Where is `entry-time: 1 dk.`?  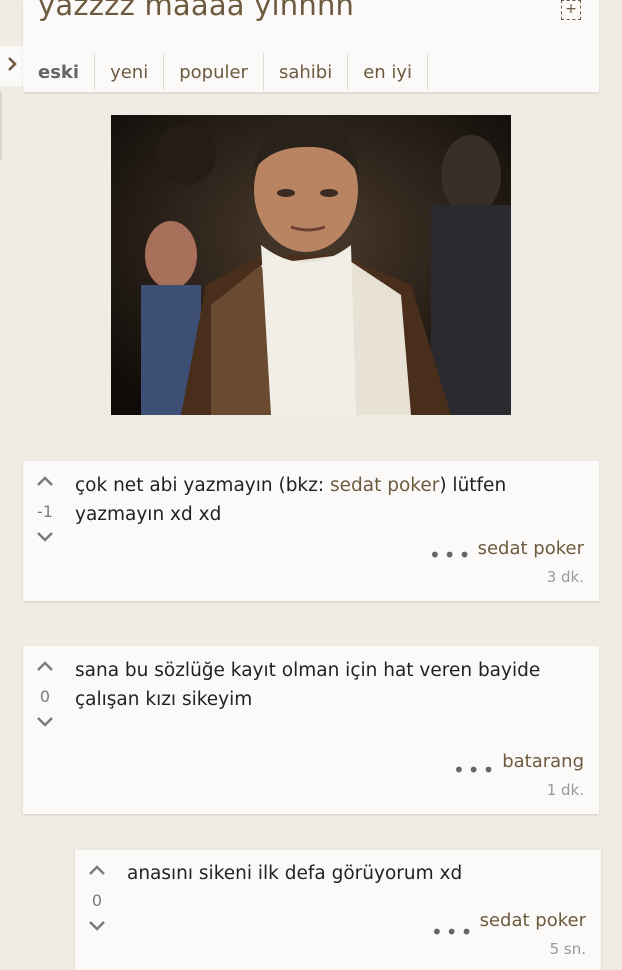 entry-time: 1 dk. is located at coordinates (565, 790).